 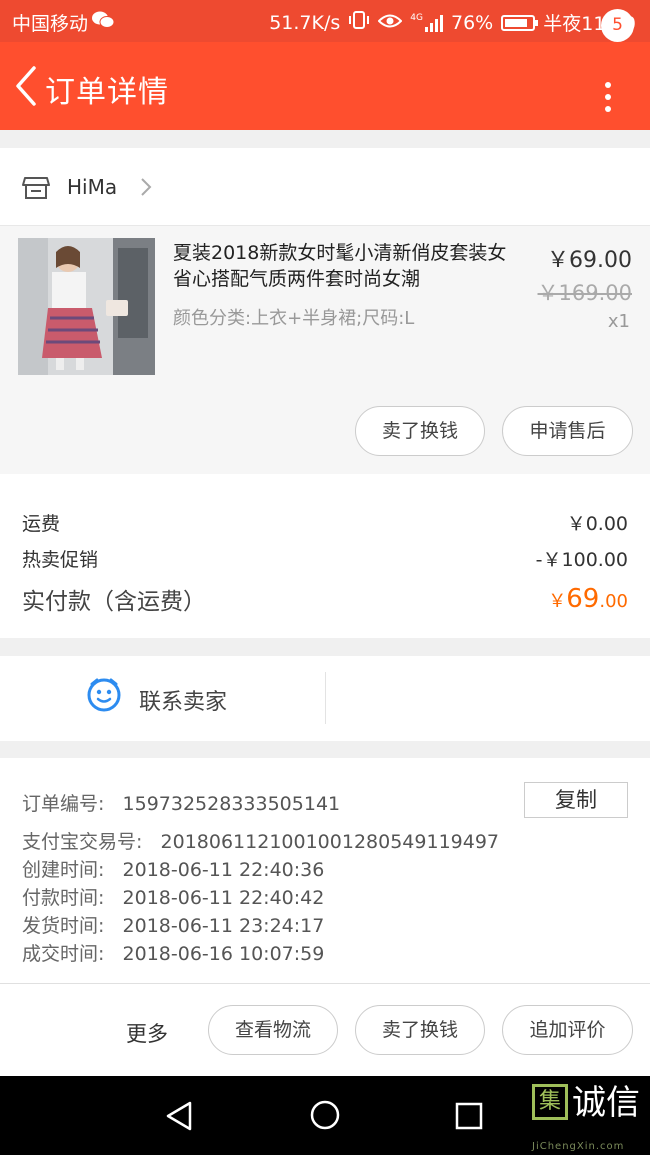 I want to click on promo-value: -￥100.00, so click(x=581, y=560).